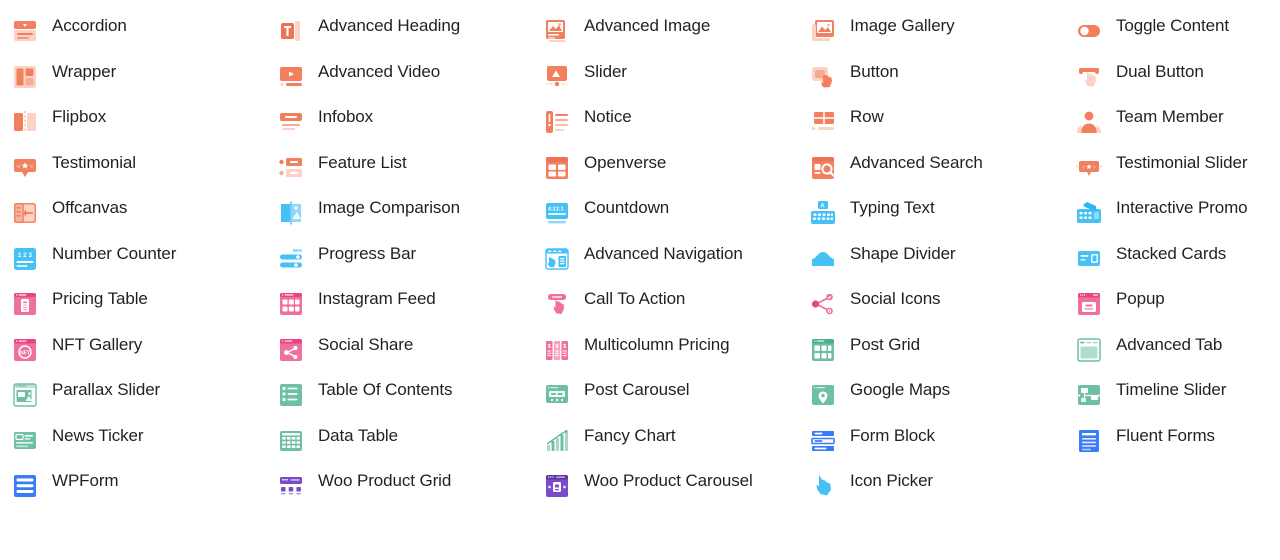 Image resolution: width=1280 pixels, height=560 pixels. I want to click on team-member-icon, so click(1089, 122).